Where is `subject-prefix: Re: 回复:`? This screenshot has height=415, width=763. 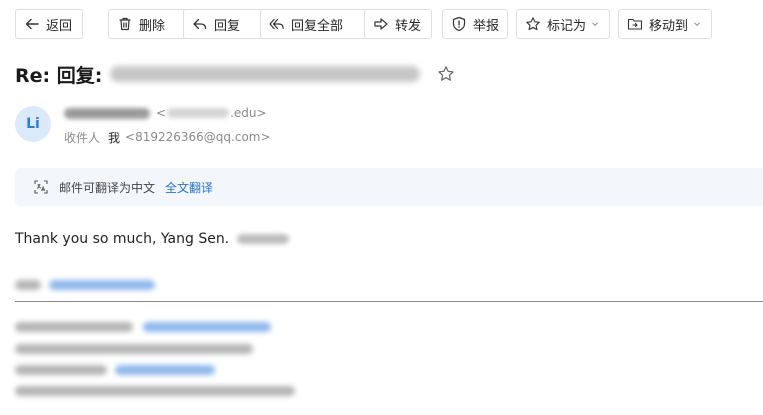 subject-prefix: Re: 回复: is located at coordinates (59, 75).